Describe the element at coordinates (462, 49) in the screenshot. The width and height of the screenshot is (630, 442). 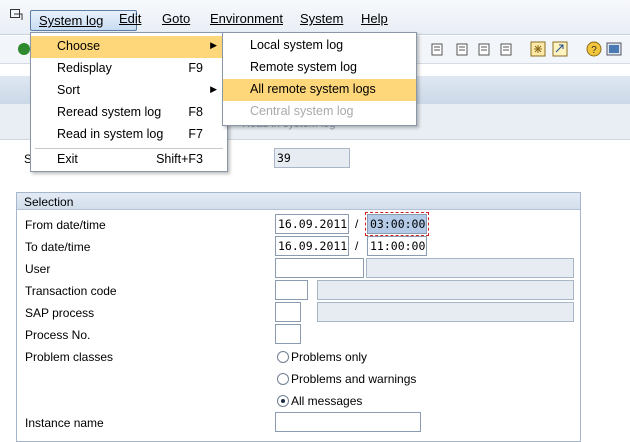
I see `previous-page-icon` at that location.